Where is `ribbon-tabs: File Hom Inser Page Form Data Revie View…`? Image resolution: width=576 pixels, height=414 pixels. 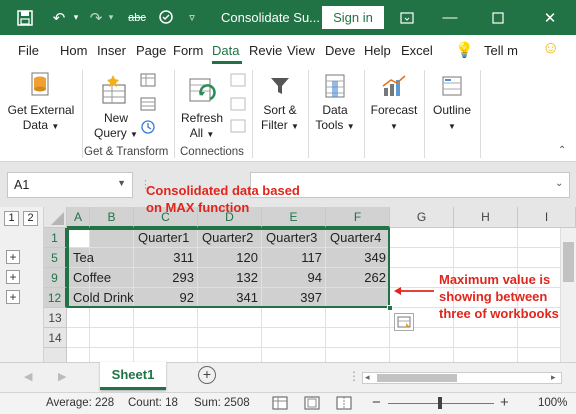
ribbon-tabs: File Hom Inser Page Form Data Revie View… is located at coordinates (288, 50).